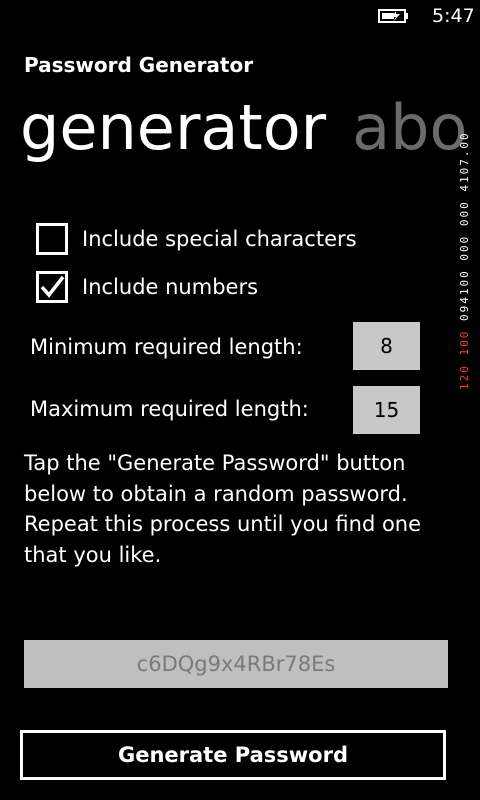 This screenshot has width=480, height=800. What do you see at coordinates (453, 16) in the screenshot?
I see `clock: 5:47` at bounding box center [453, 16].